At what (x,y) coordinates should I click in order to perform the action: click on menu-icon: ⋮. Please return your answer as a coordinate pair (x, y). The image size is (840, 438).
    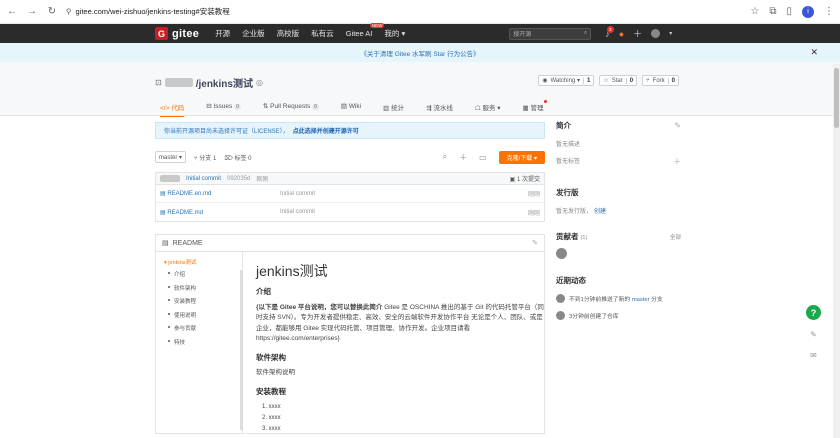
    Looking at the image, I should click on (829, 11).